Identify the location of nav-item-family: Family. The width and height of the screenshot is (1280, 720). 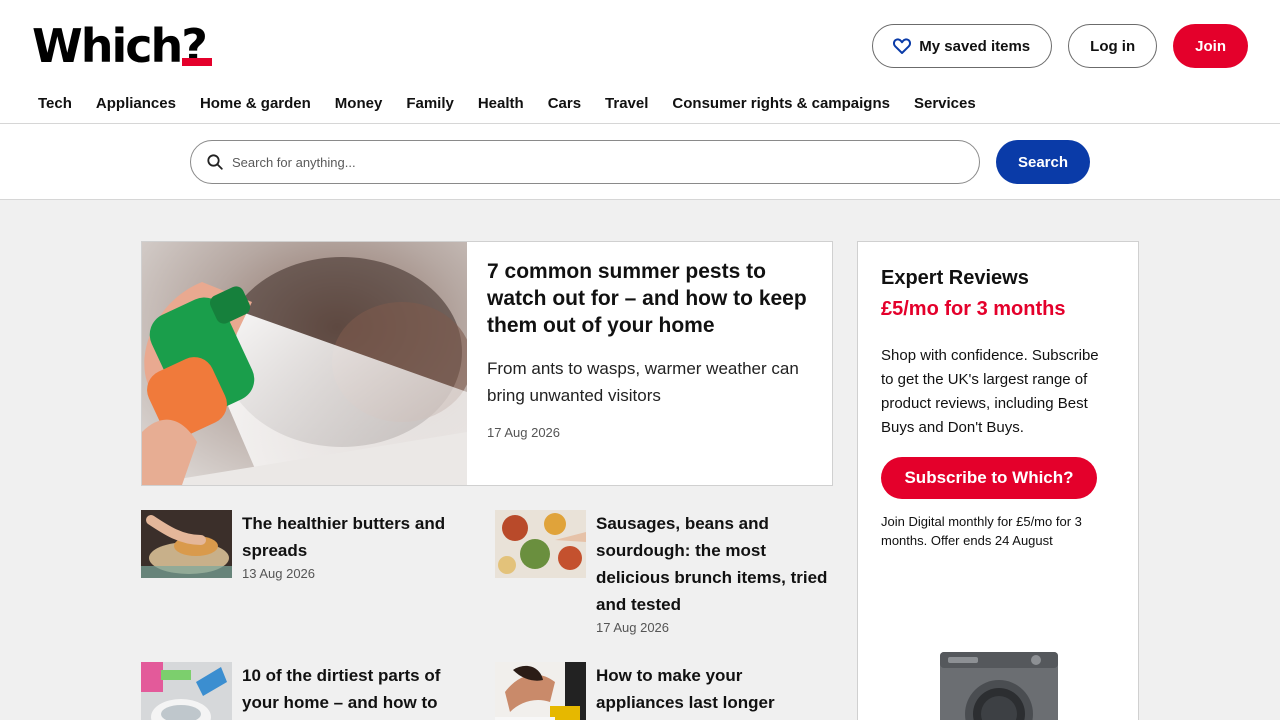
(430, 103).